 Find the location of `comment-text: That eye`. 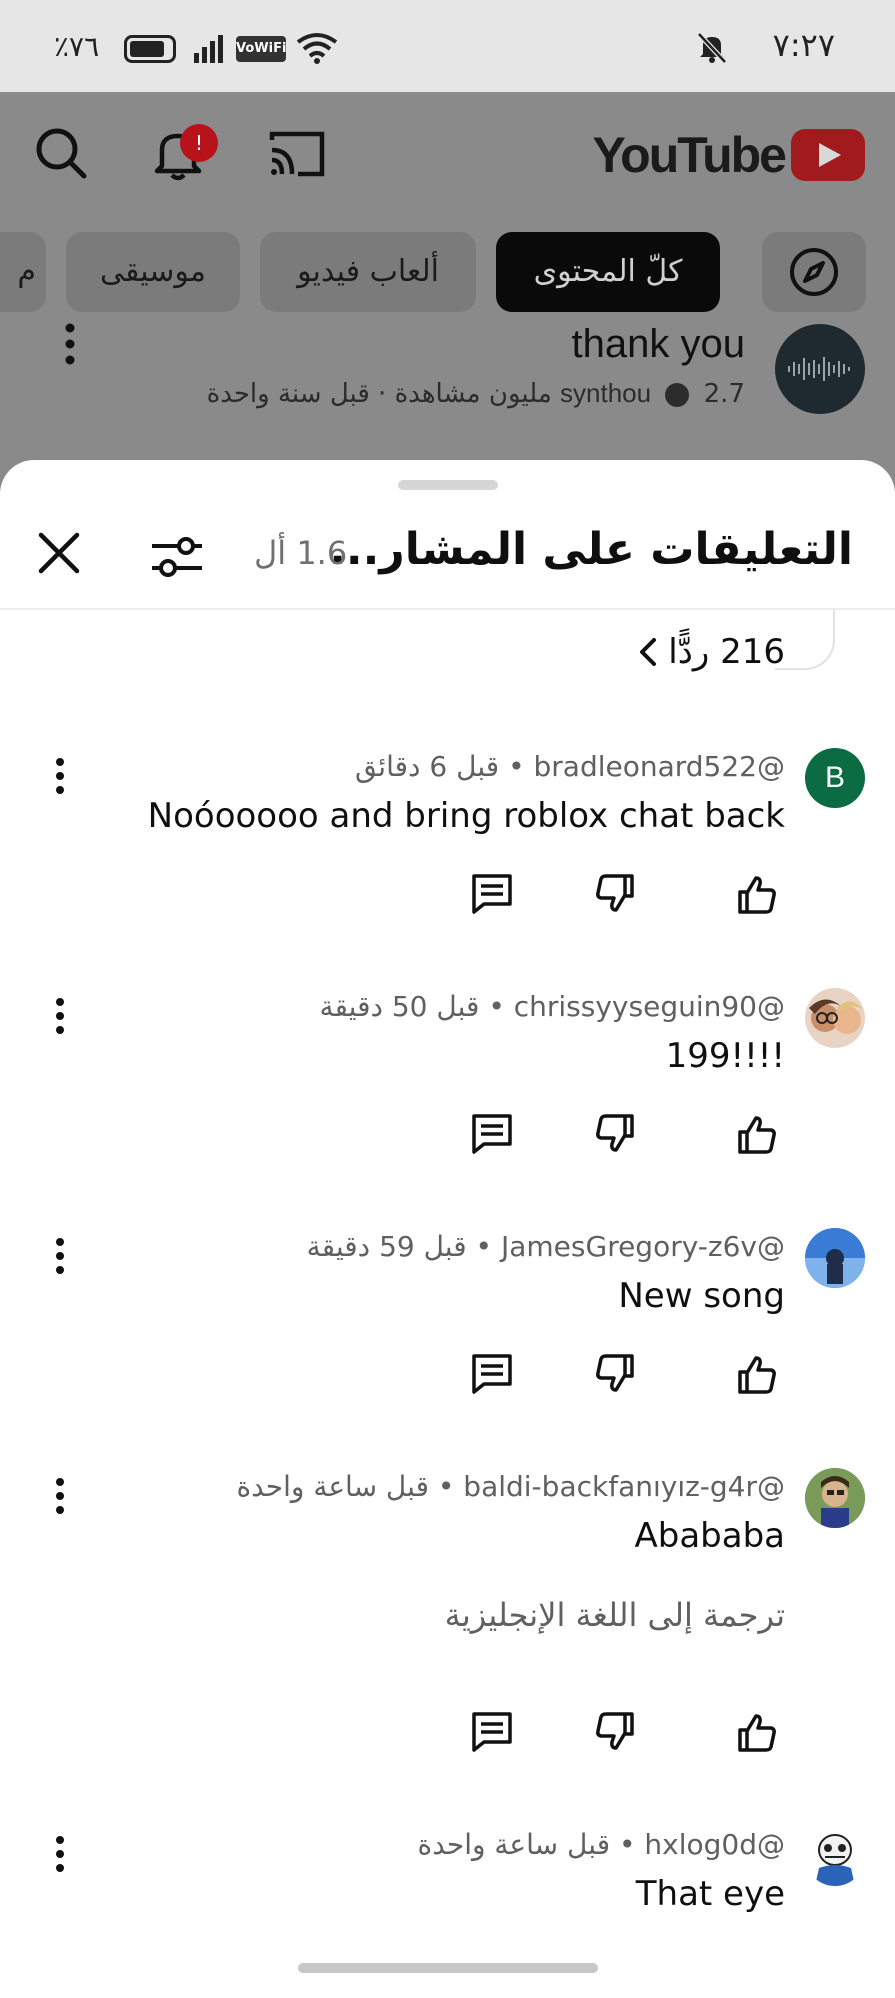

comment-text: That eye is located at coordinates (710, 1894).